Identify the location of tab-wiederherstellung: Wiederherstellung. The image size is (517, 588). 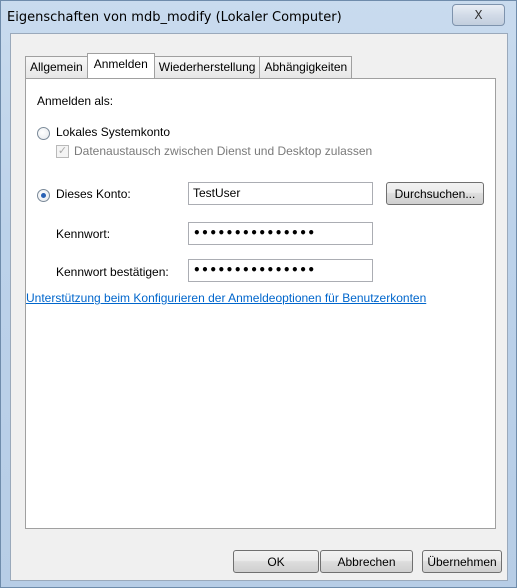
(207, 67).